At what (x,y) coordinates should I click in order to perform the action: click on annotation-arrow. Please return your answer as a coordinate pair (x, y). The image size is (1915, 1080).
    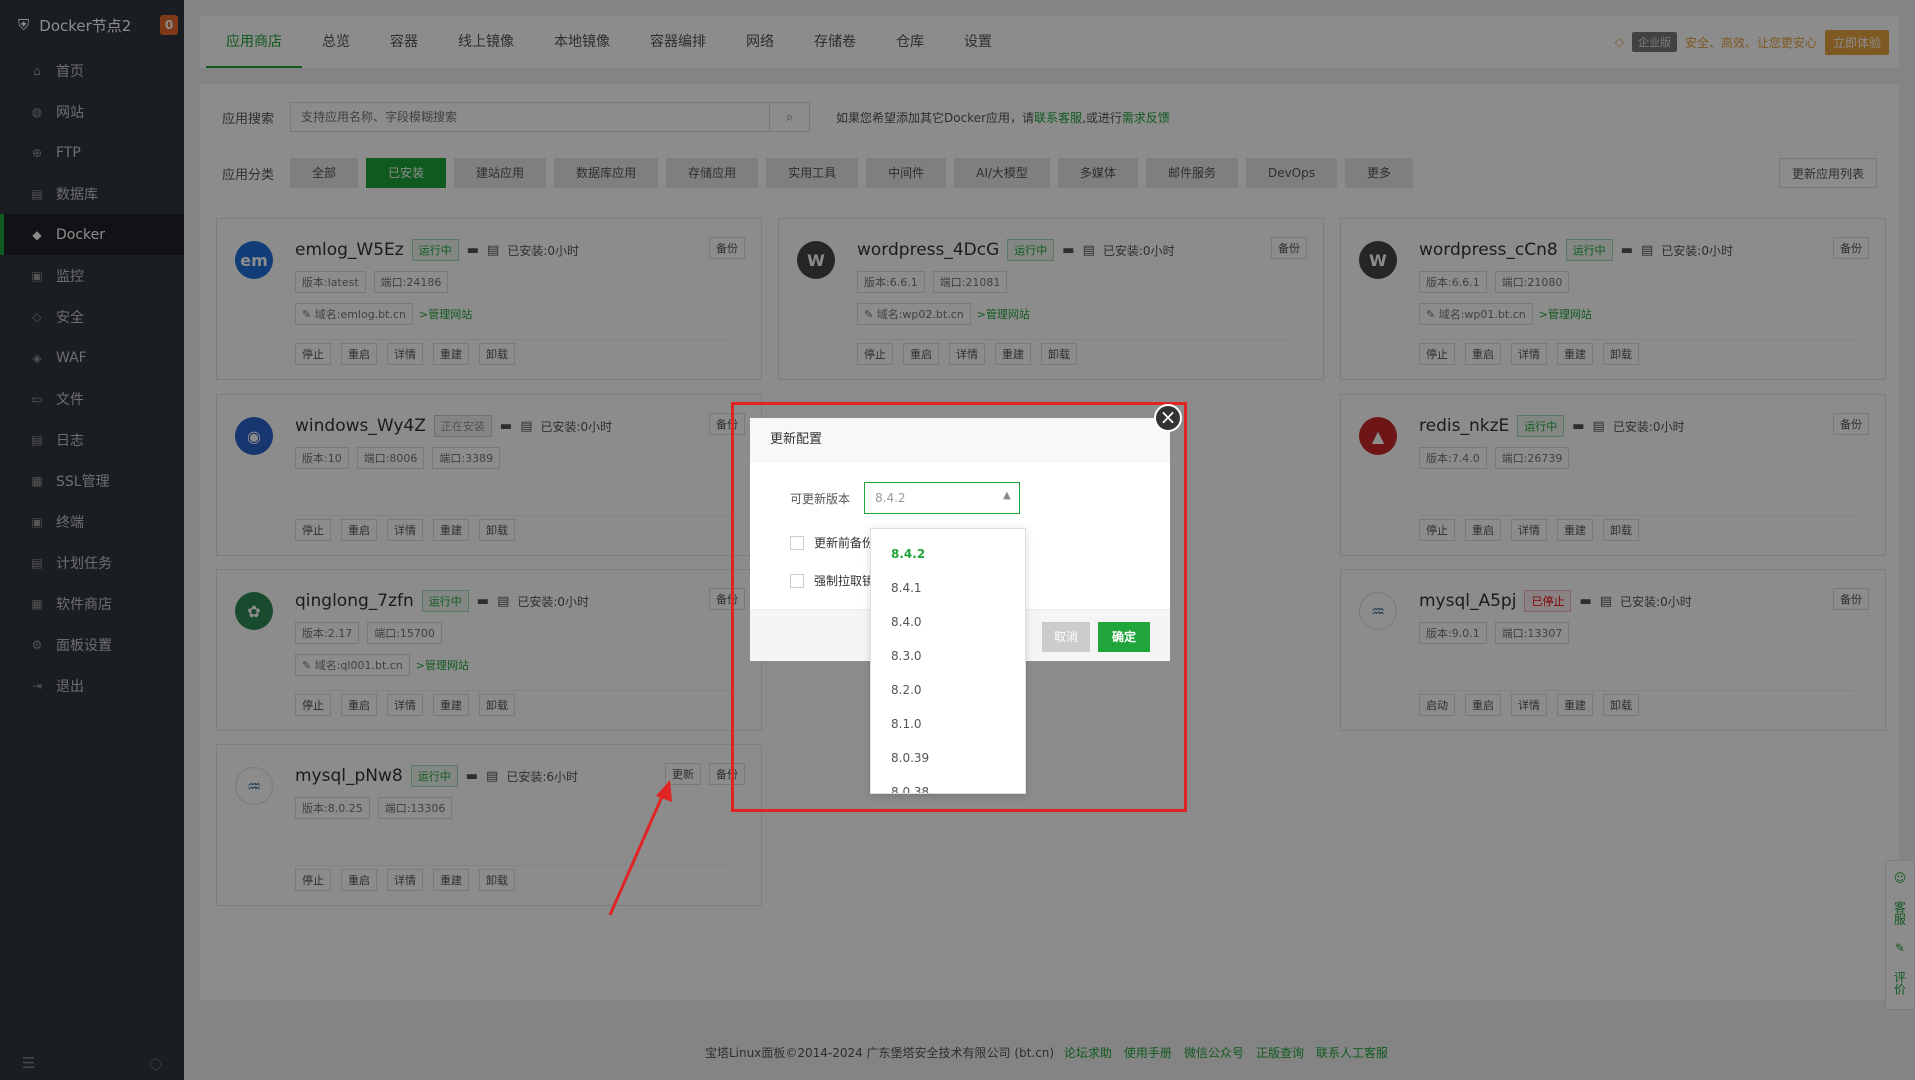
    Looking at the image, I should click on (640, 848).